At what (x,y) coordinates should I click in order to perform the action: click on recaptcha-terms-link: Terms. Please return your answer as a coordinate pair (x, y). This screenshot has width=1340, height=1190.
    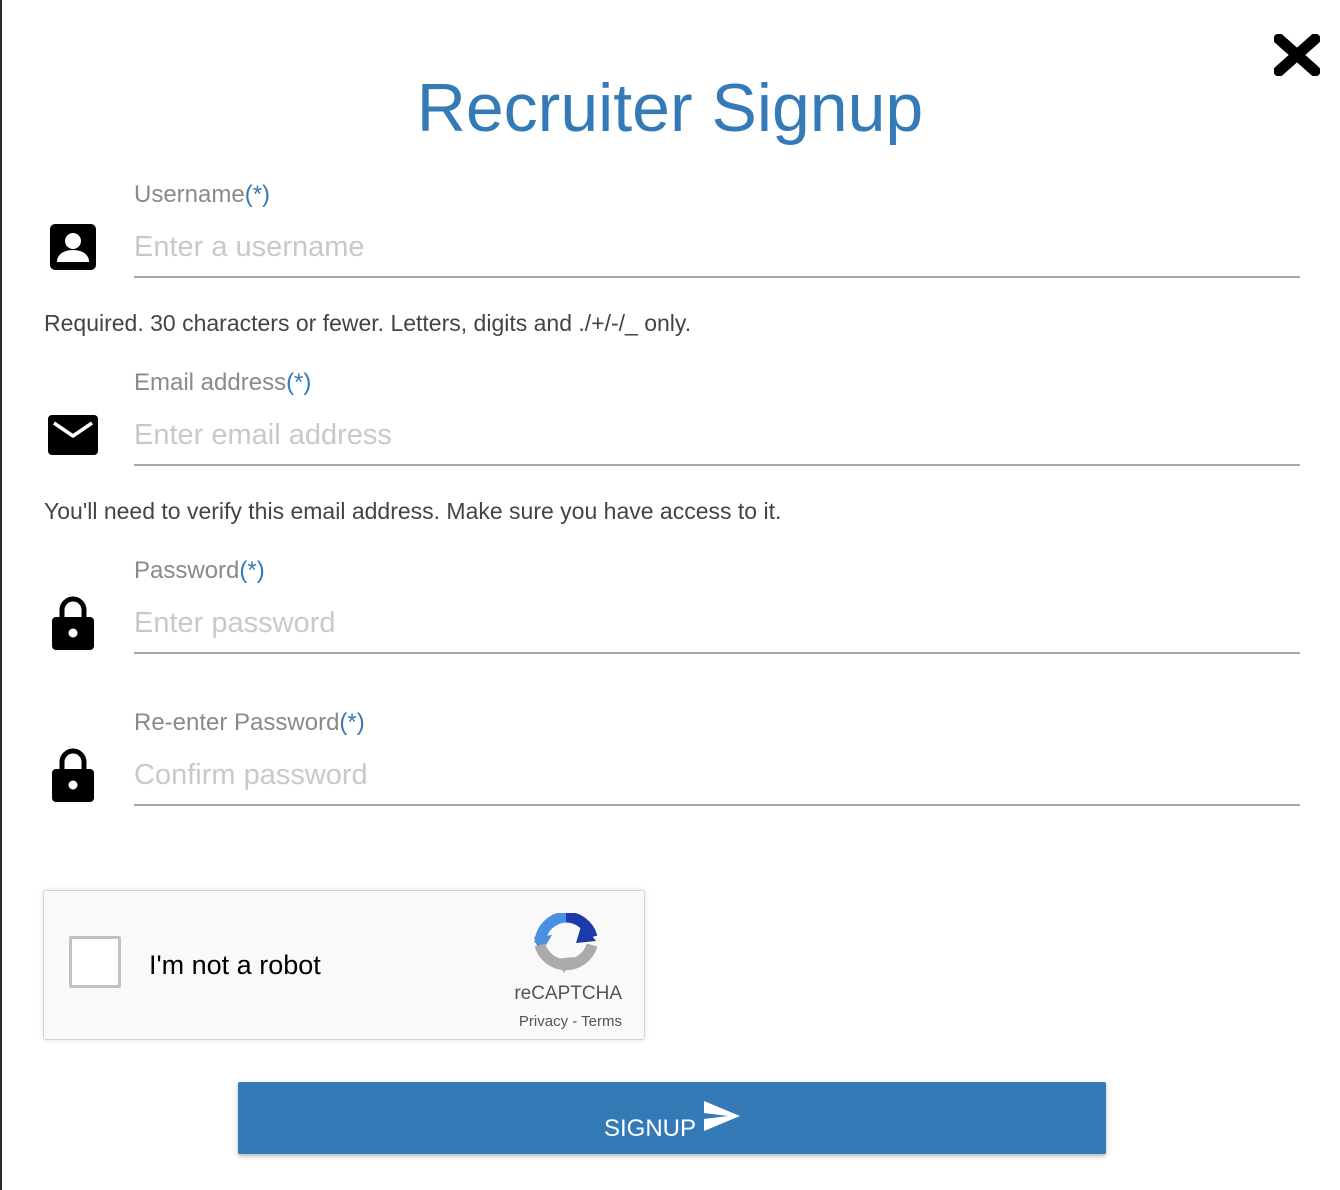
    Looking at the image, I should click on (601, 1021).